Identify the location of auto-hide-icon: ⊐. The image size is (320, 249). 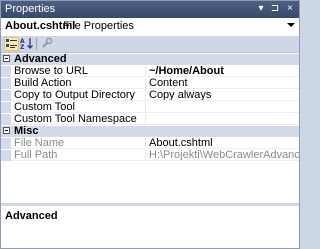
(275, 9).